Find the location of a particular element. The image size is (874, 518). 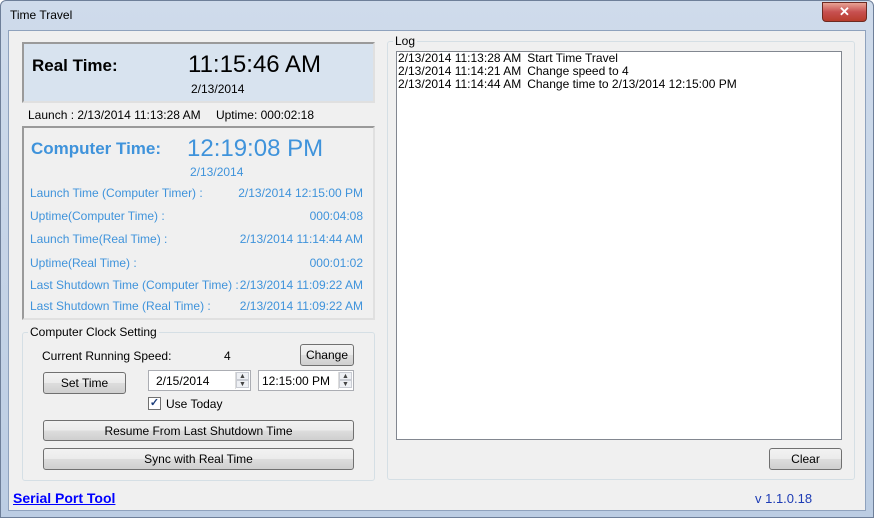

time-picker: 12:15:00 PM ▲ ▼ is located at coordinates (306, 380).